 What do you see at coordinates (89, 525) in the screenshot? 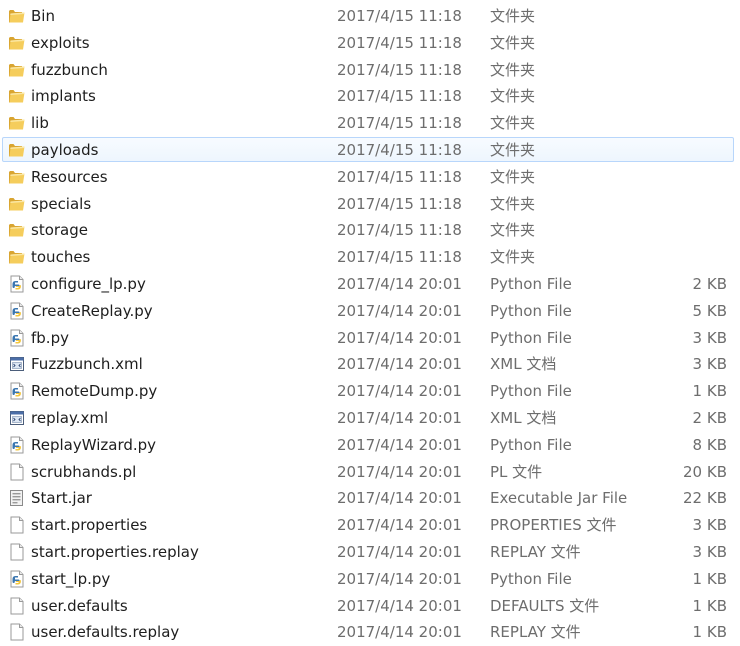
I see `file-name: start.properties` at bounding box center [89, 525].